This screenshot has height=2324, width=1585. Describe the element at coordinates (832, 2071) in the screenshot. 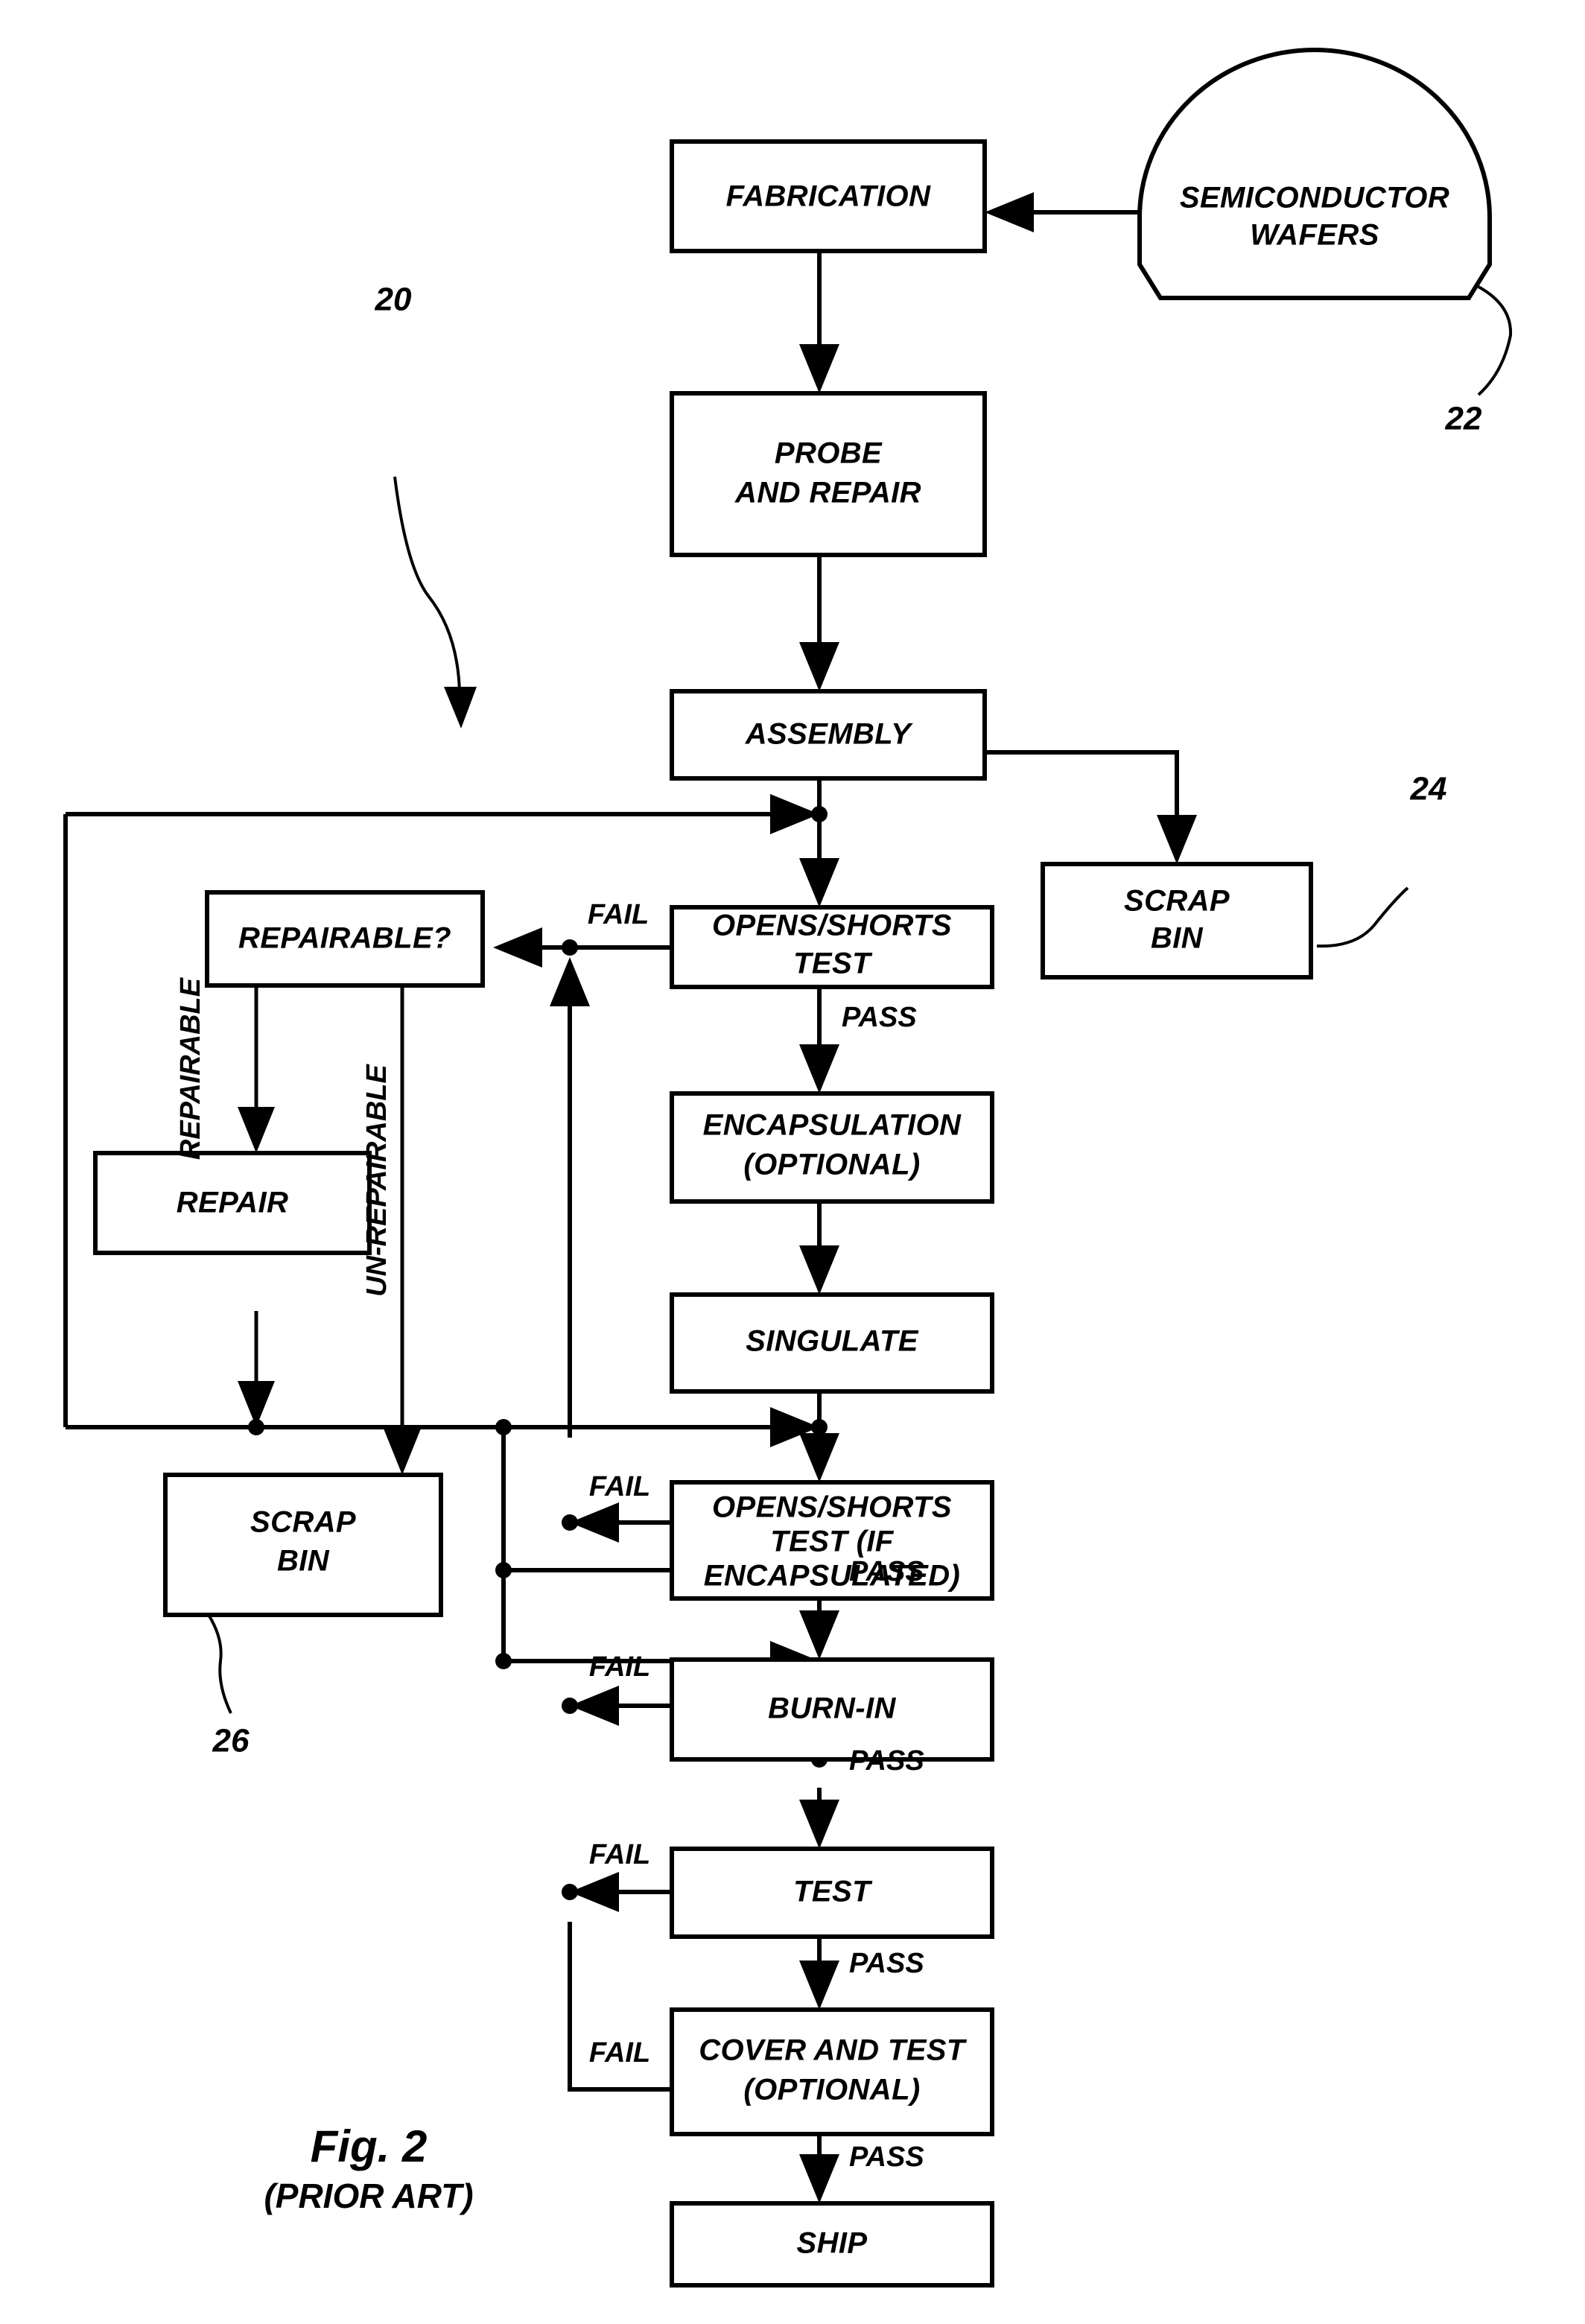

I see `node-cover-and-test` at that location.